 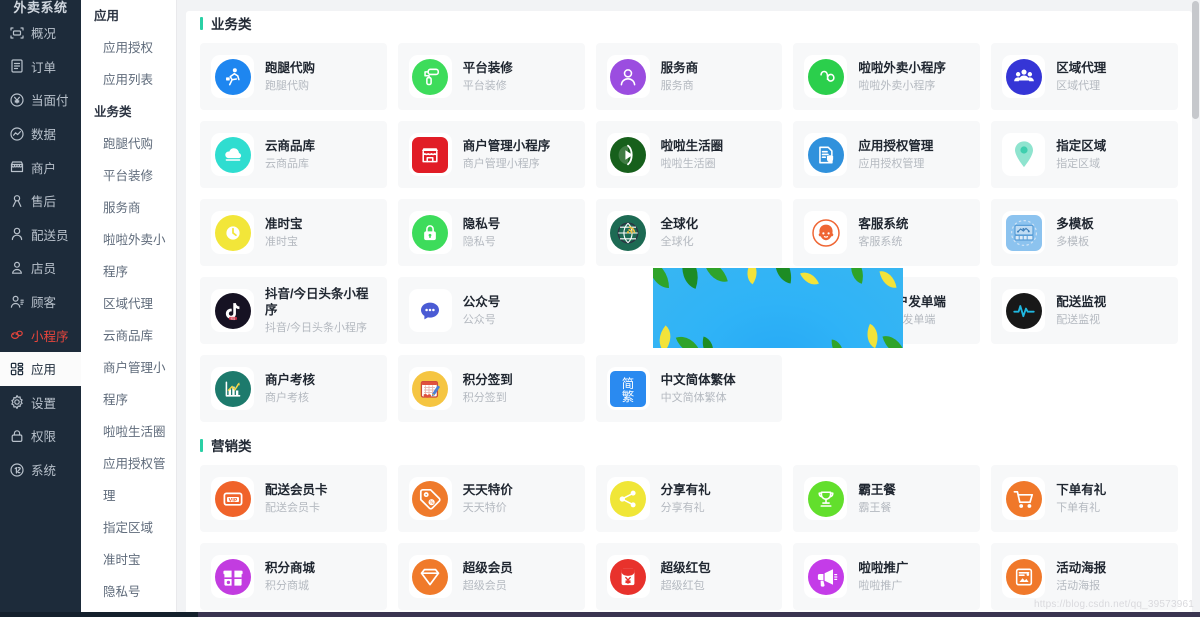 I want to click on app-card: 超级会员 超级会员, so click(x=491, y=576).